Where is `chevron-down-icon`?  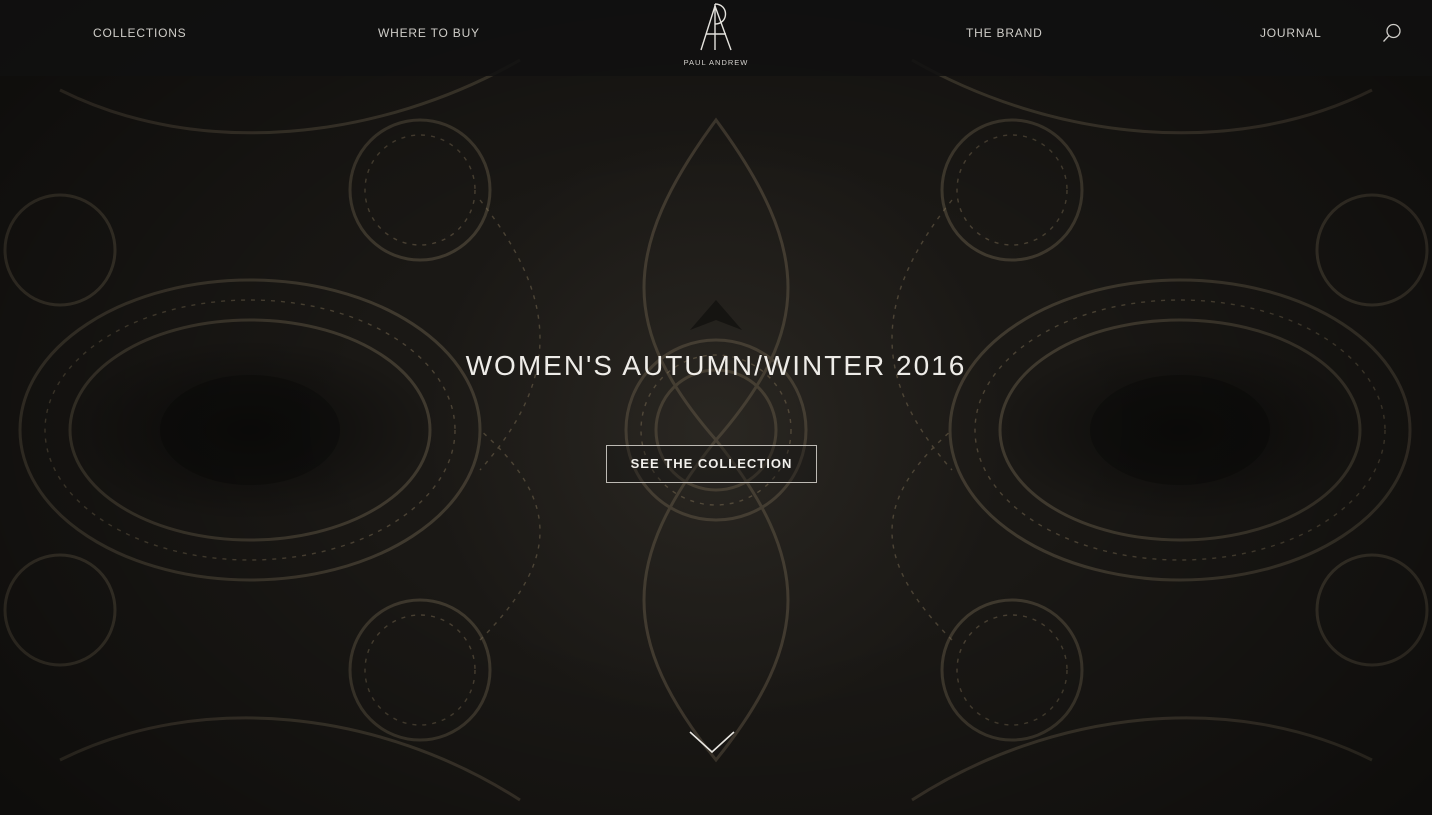
chevron-down-icon is located at coordinates (712, 742).